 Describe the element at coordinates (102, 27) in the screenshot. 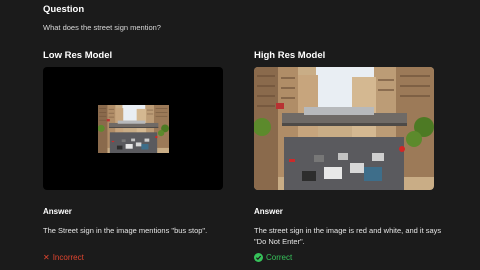

I see `question-text: What does the street sign mention?` at that location.